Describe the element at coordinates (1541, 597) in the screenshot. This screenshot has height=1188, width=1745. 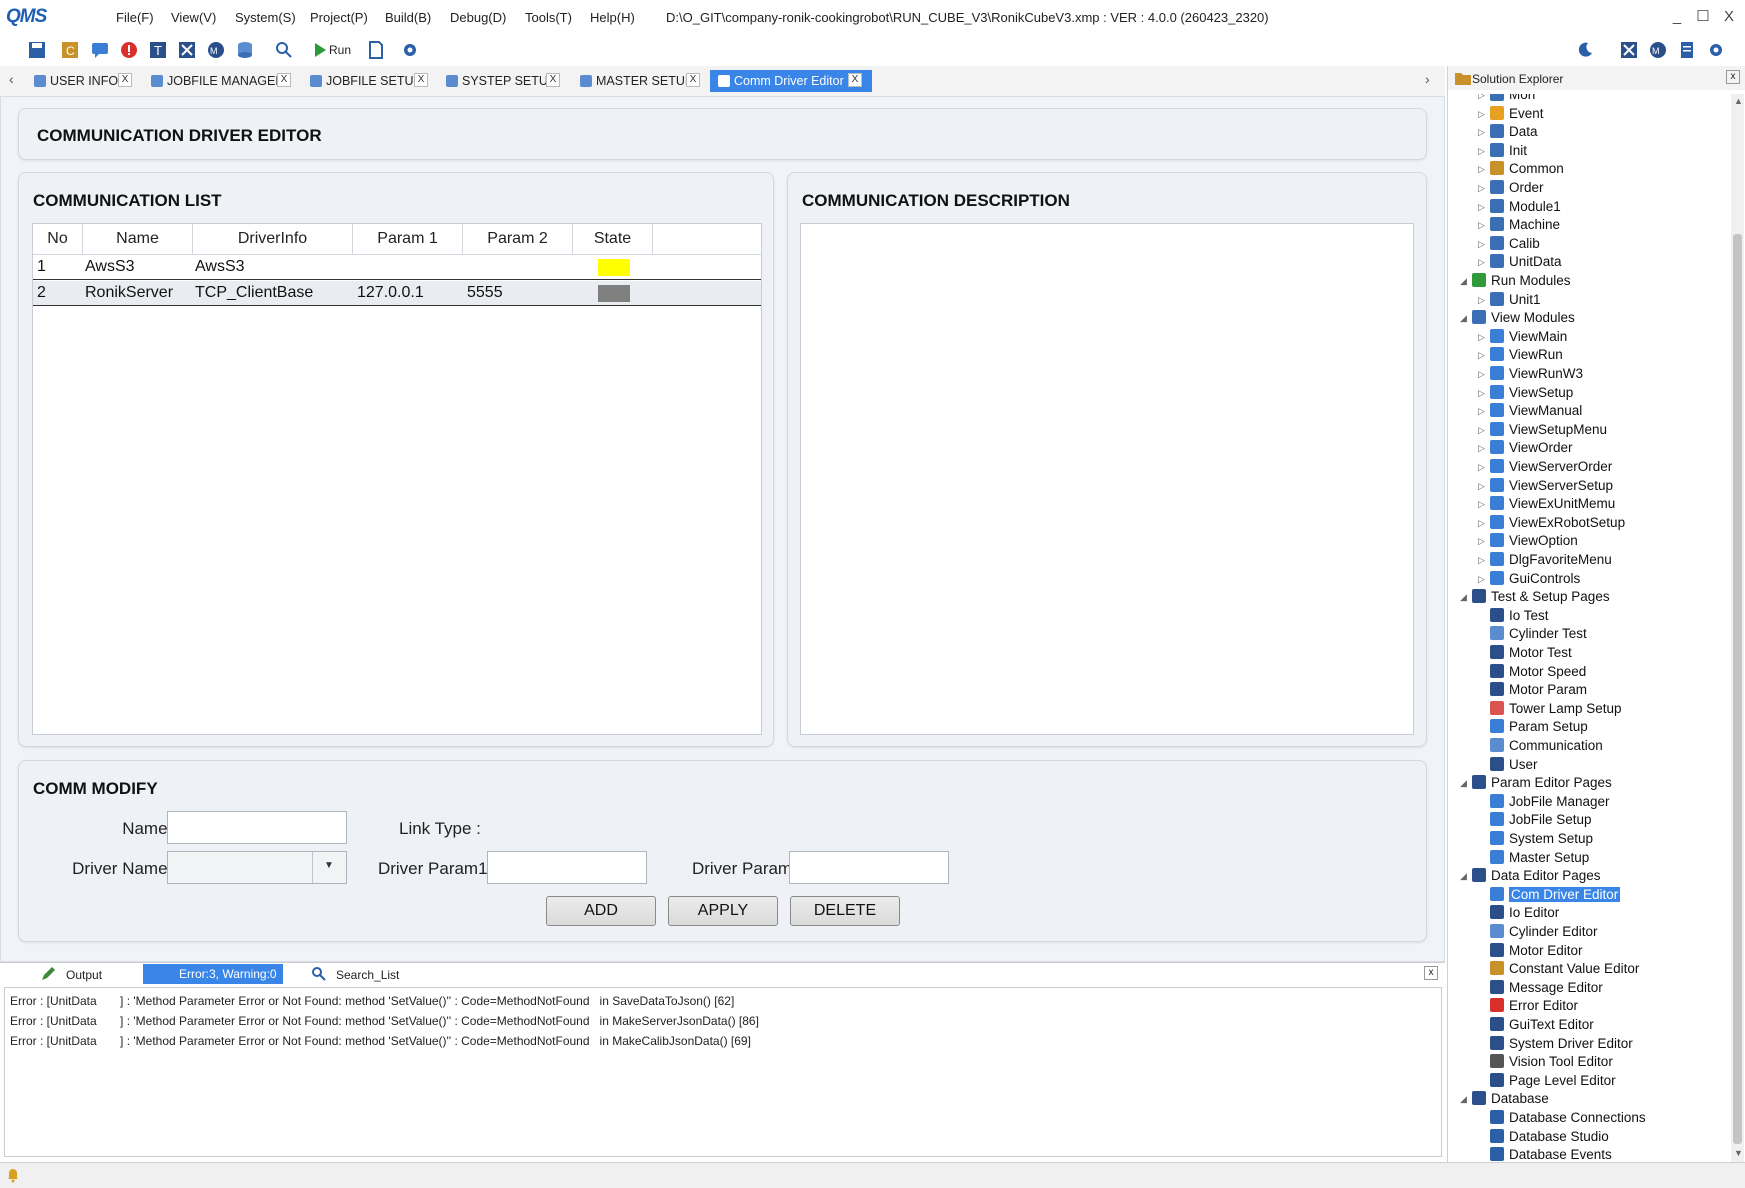
I see `tree-item-test-setup-pages: Test & Setup Pages` at that location.